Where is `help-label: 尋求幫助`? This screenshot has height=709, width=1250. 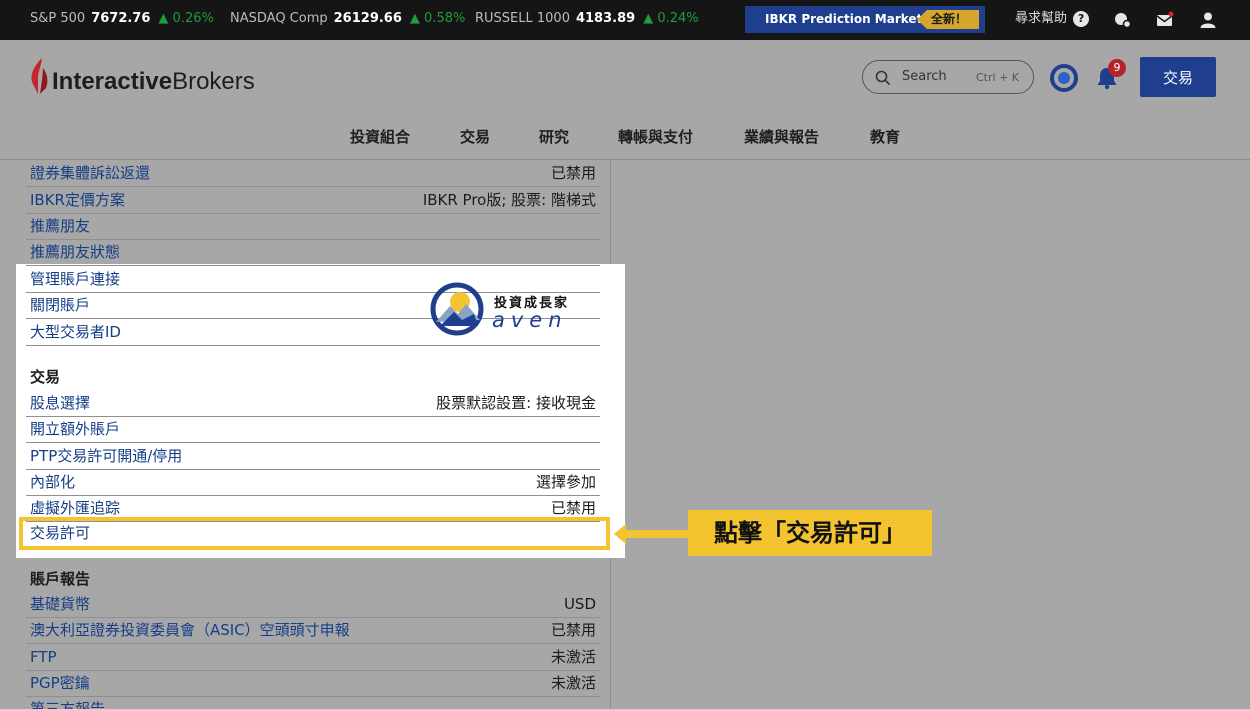
help-label: 尋求幫助 is located at coordinates (1041, 18).